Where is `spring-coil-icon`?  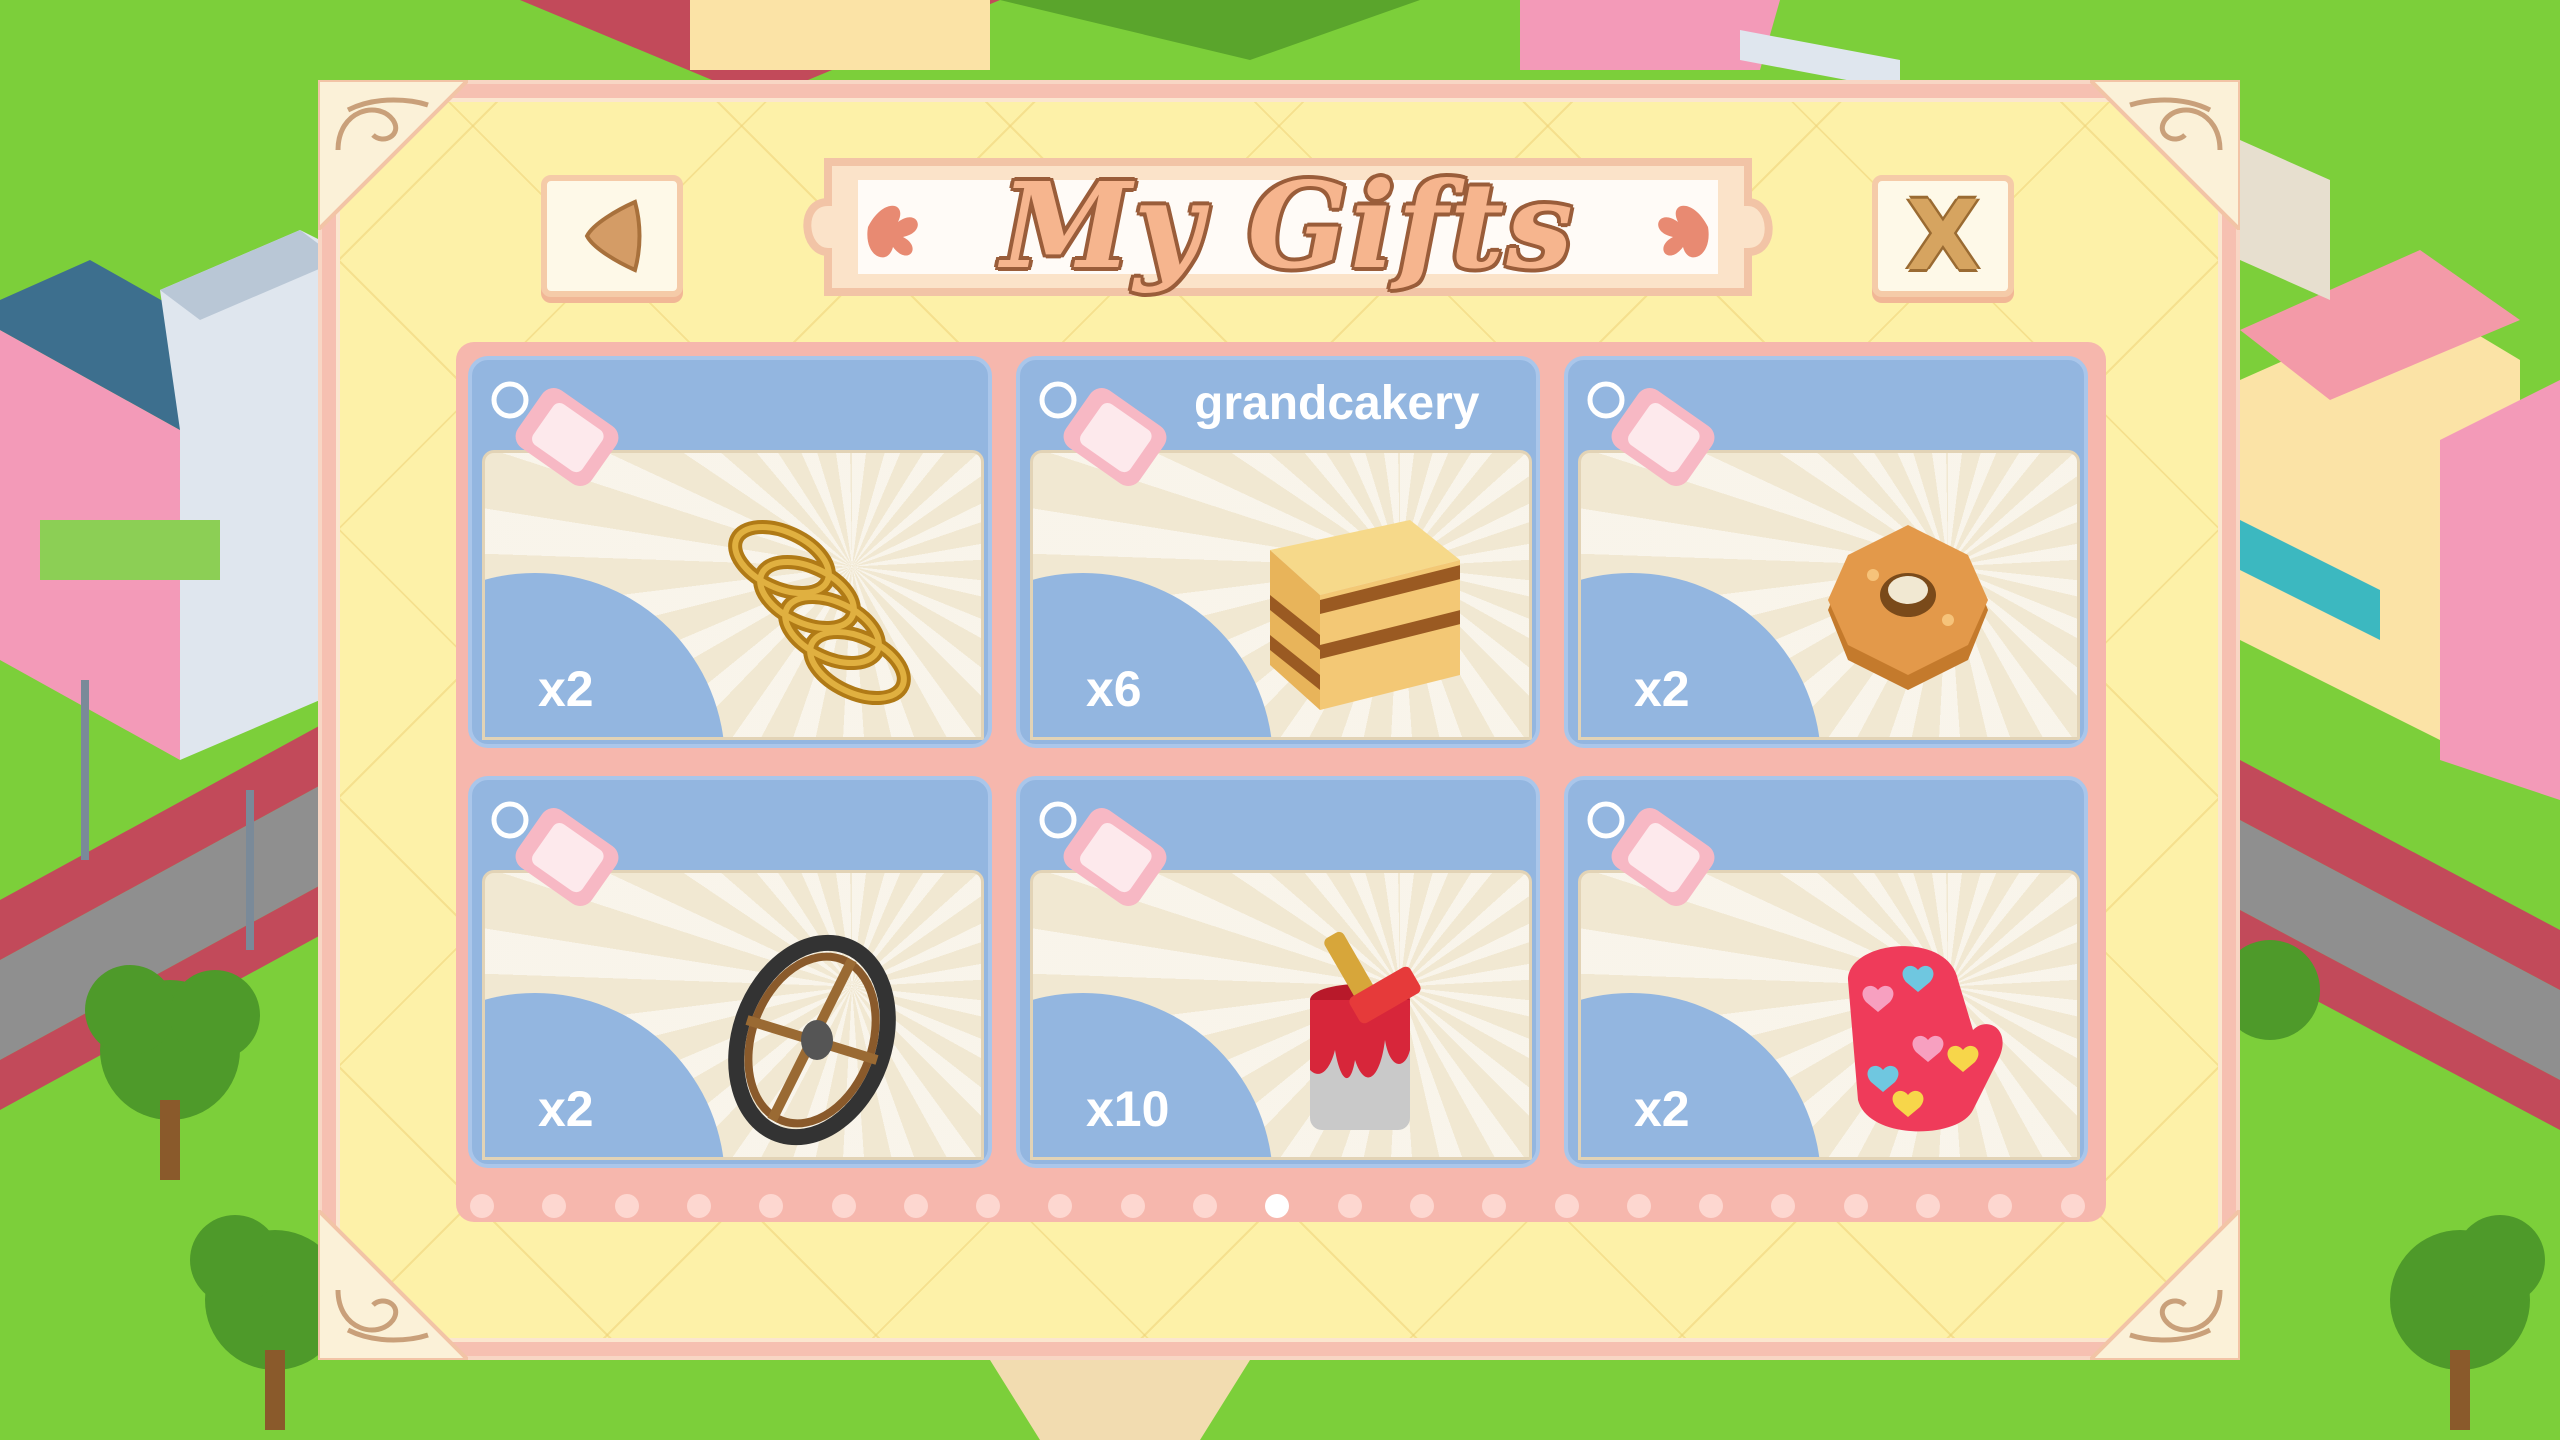 spring-coil-icon is located at coordinates (819, 612).